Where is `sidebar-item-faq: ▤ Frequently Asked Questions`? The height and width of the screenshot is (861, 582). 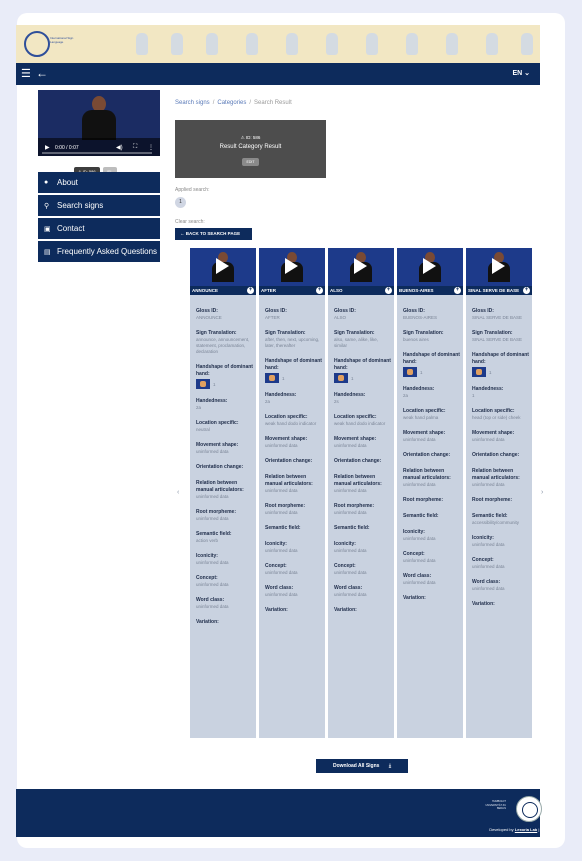 sidebar-item-faq: ▤ Frequently Asked Questions is located at coordinates (99, 251).